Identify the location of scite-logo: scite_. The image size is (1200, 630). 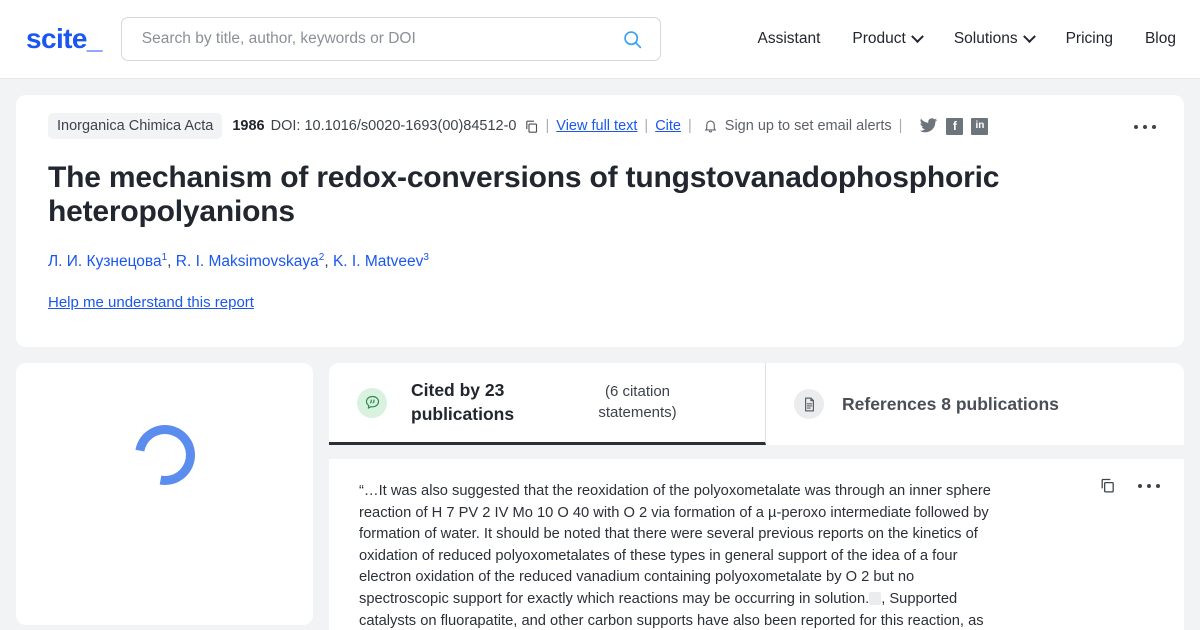
(64, 39).